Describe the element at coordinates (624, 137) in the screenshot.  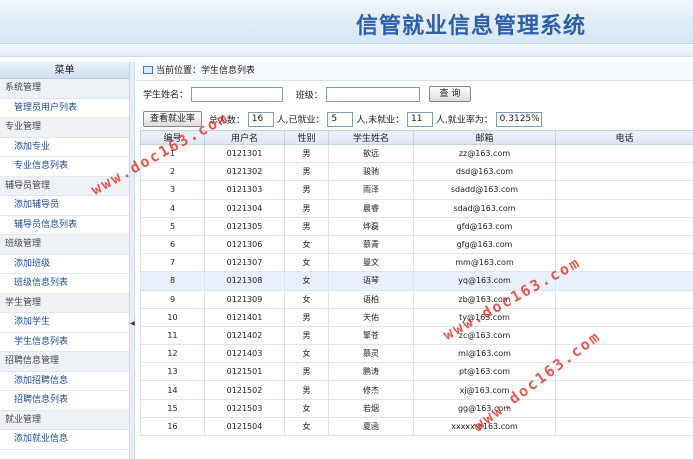
I see `column-header: 电话` at that location.